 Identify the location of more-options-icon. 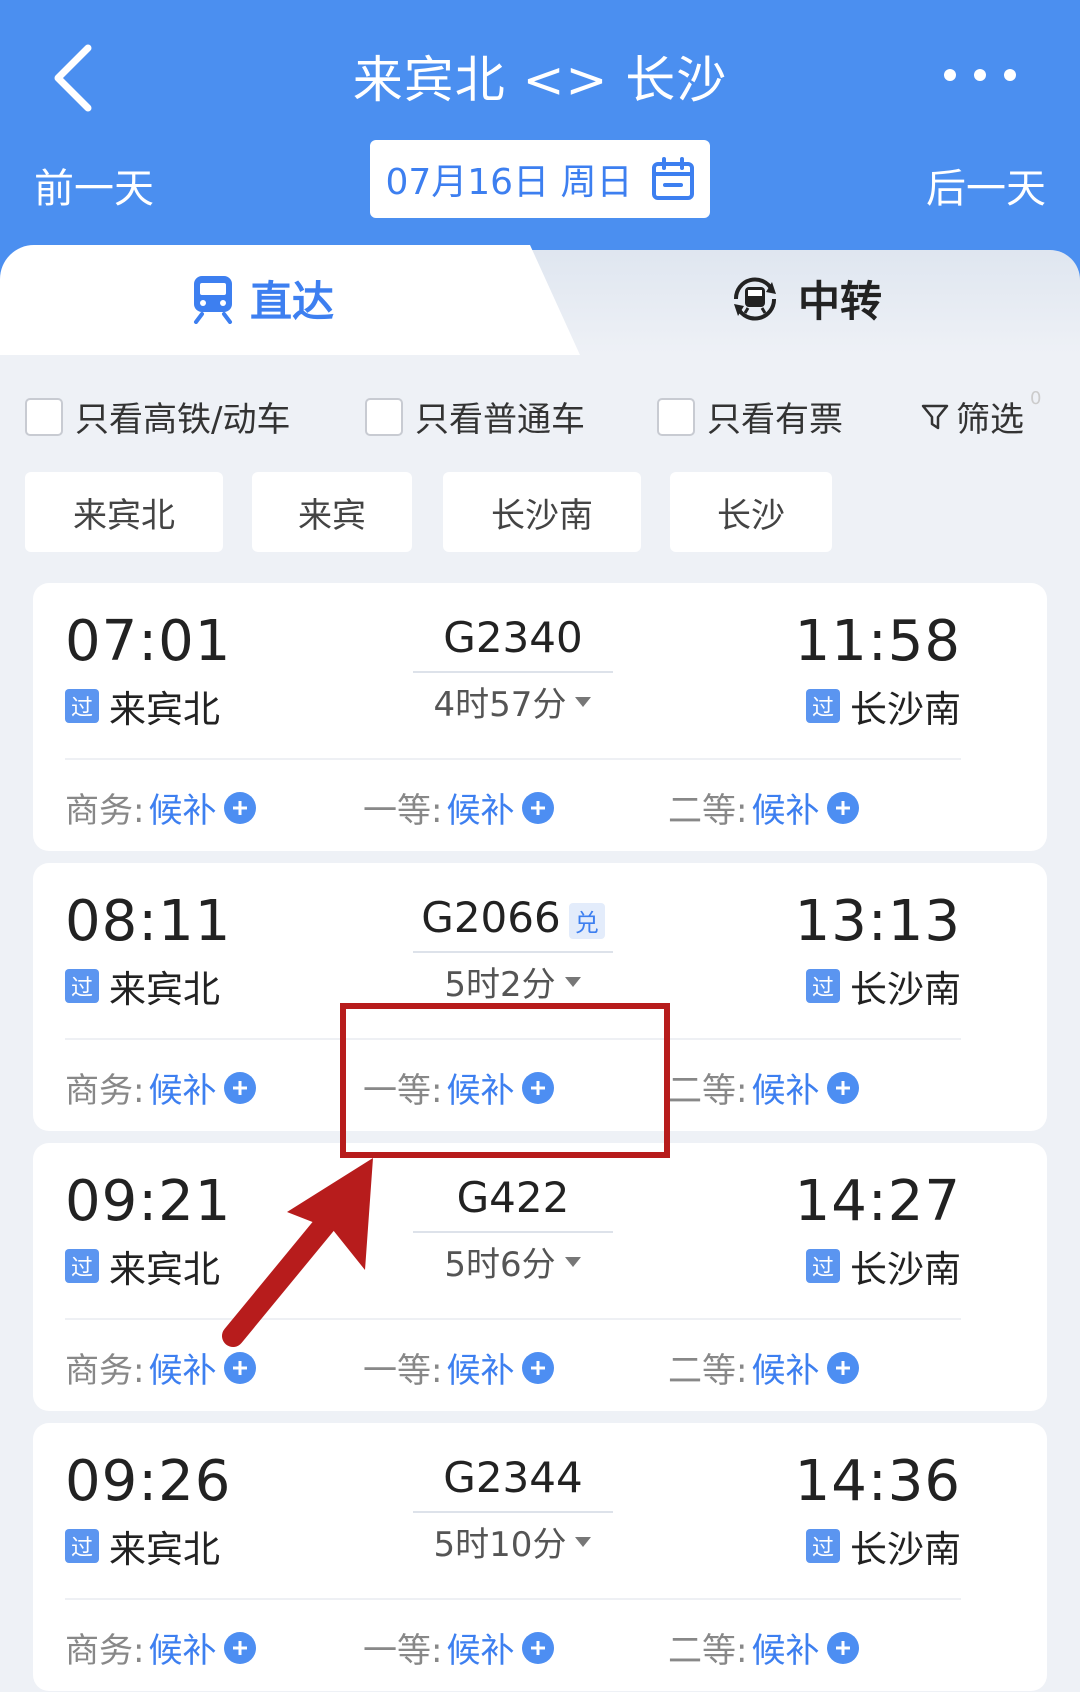
(980, 75).